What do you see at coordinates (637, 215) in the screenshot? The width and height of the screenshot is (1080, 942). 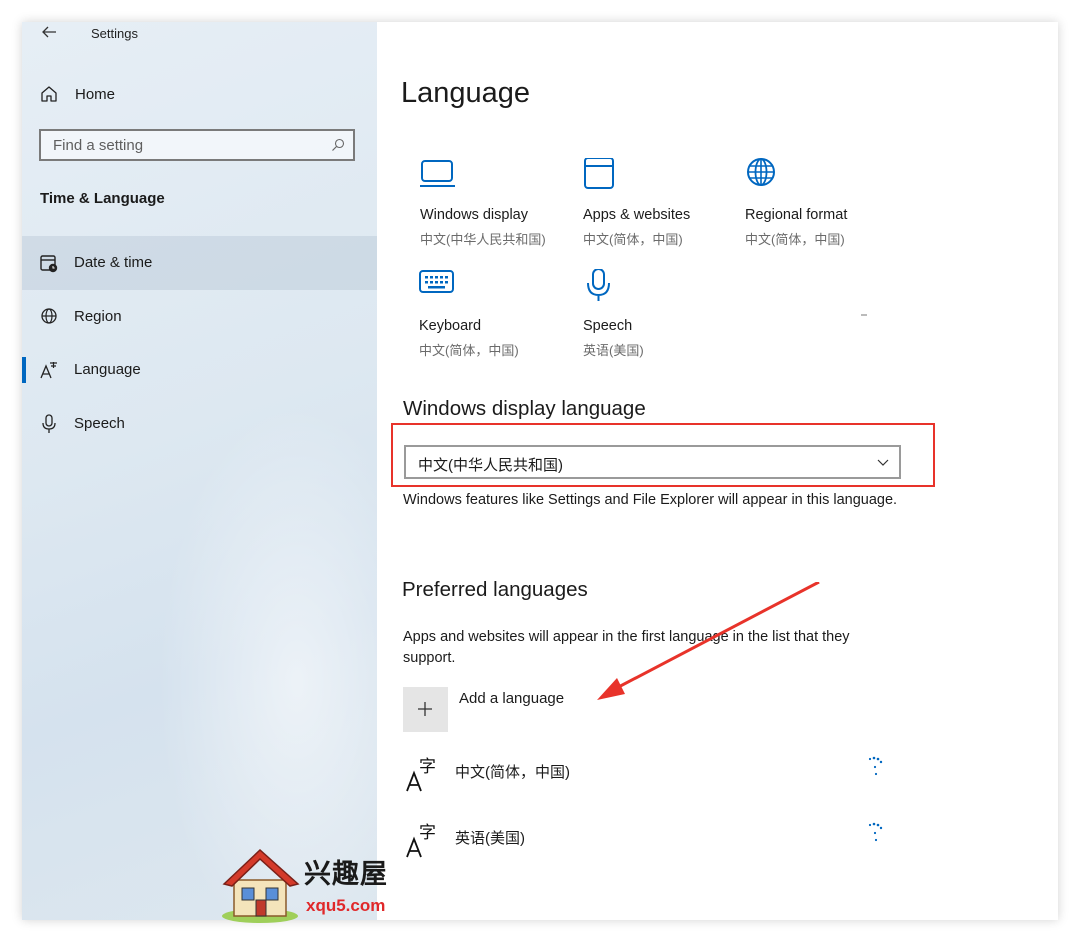 I see `tile-title: Apps & websites` at bounding box center [637, 215].